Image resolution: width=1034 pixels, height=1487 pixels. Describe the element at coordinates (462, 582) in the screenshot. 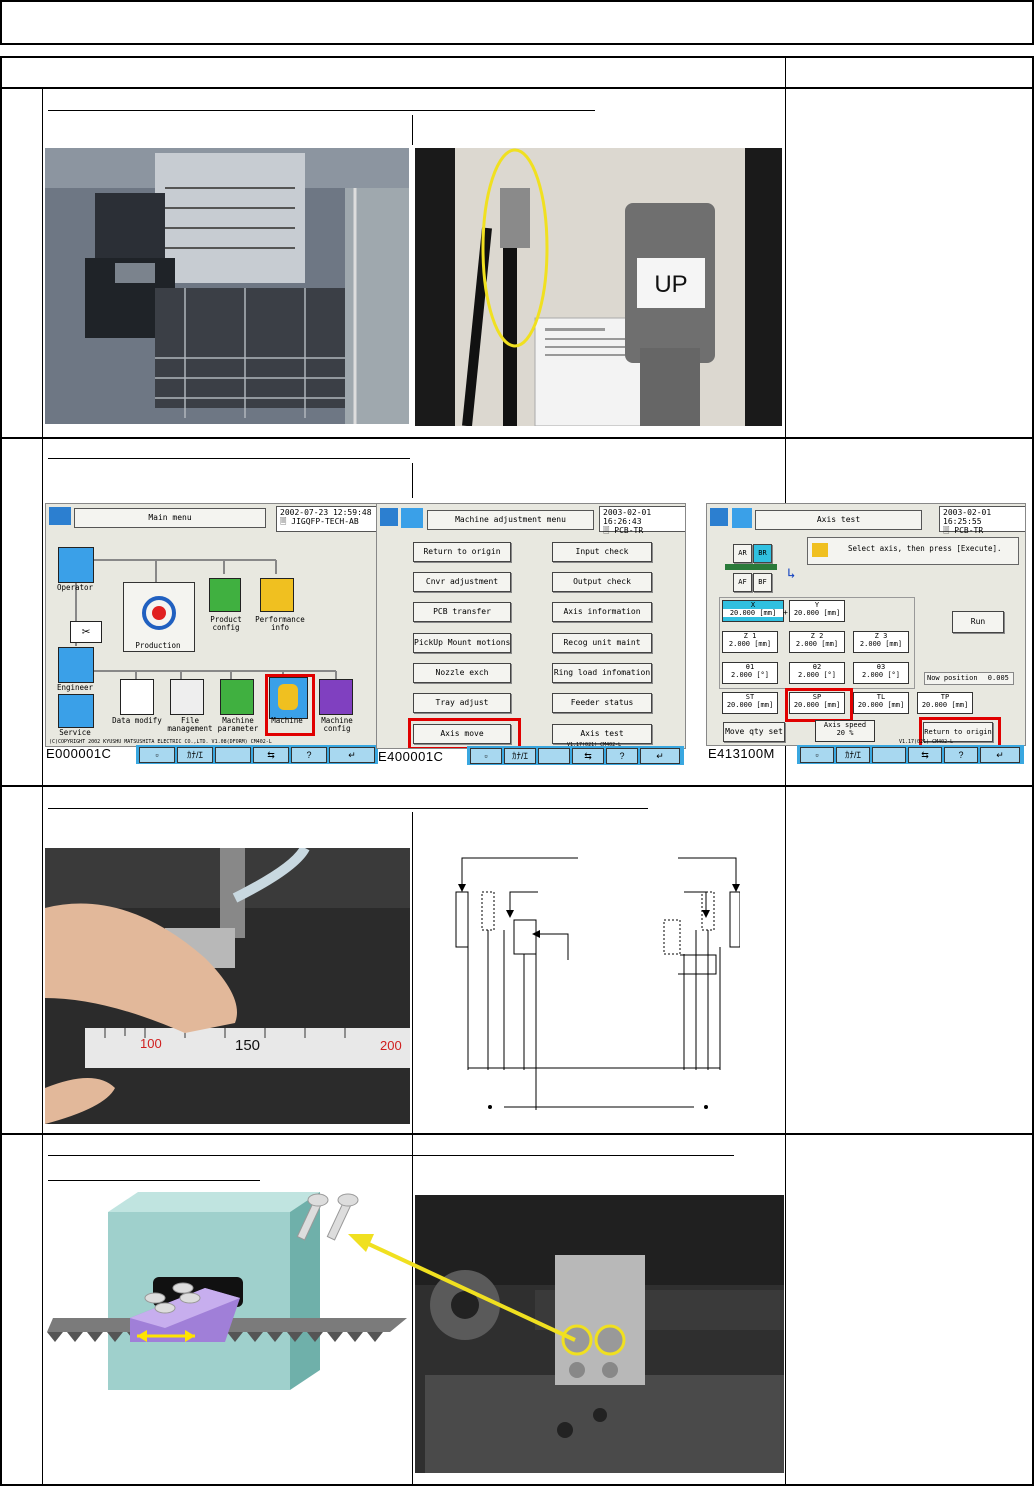

I see `cnvr-adjustment-button: Cnvr adjustment` at that location.